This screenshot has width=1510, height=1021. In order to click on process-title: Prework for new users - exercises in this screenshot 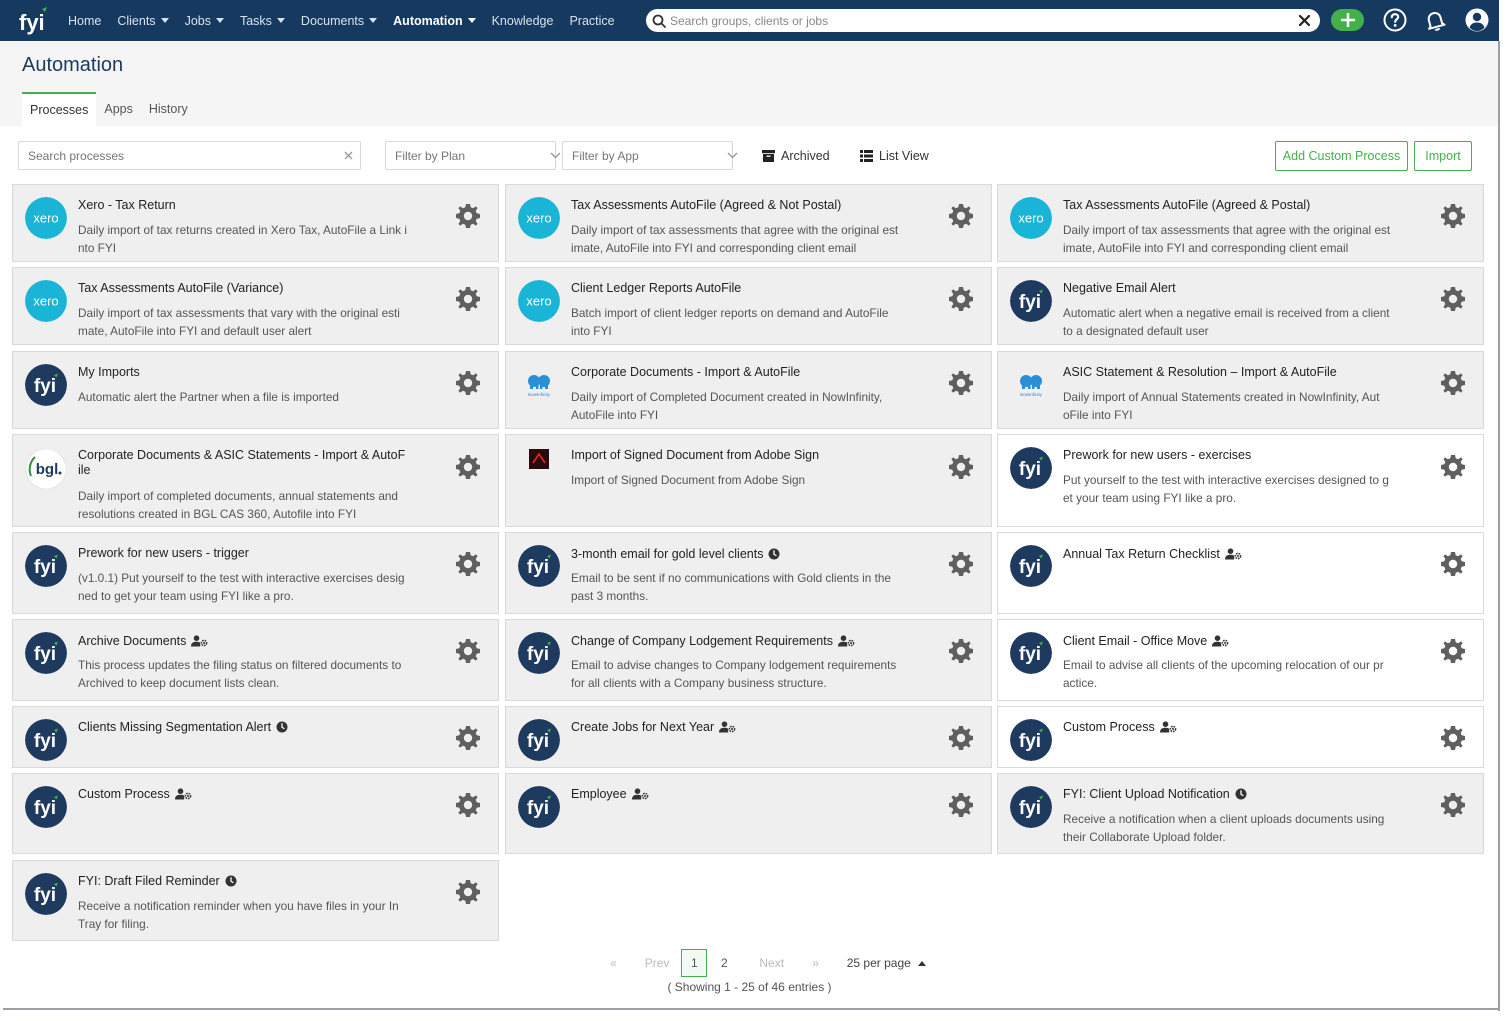, I will do `click(1233, 455)`.